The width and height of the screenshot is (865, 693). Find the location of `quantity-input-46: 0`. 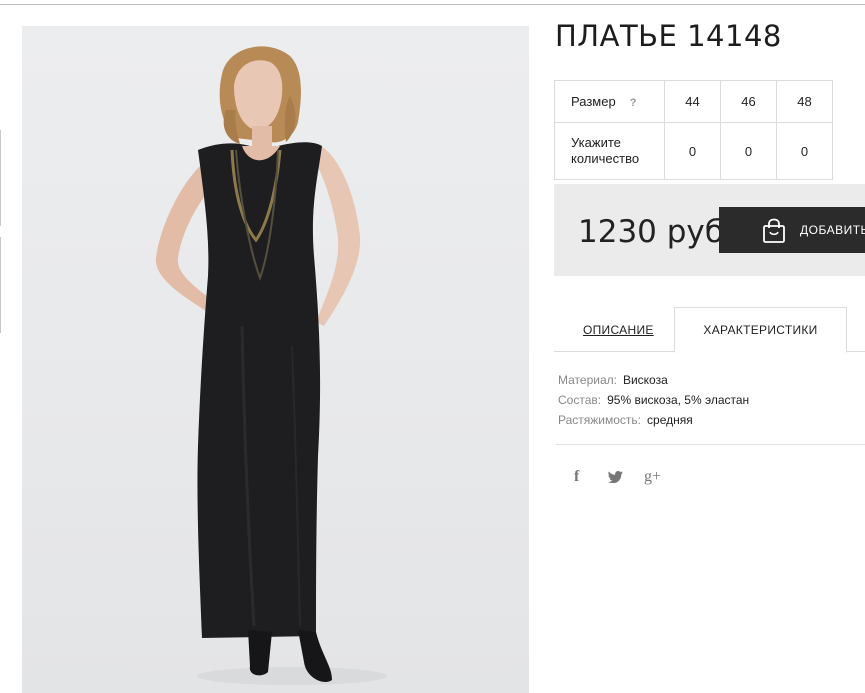

quantity-input-46: 0 is located at coordinates (748, 151).